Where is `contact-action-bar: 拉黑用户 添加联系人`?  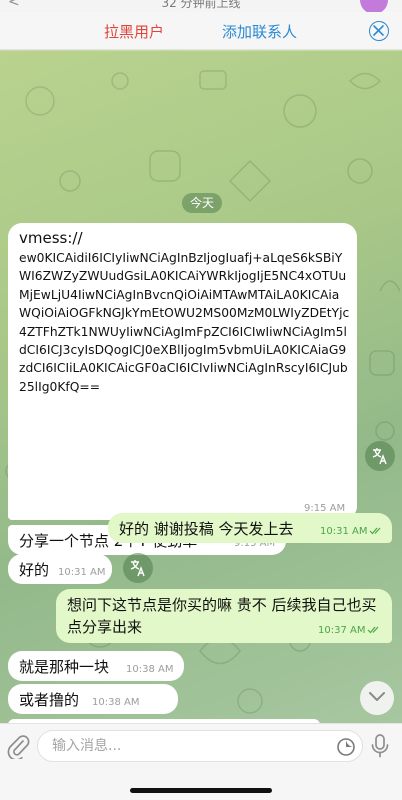
contact-action-bar: 拉黑用户 添加联系人 is located at coordinates (201, 31).